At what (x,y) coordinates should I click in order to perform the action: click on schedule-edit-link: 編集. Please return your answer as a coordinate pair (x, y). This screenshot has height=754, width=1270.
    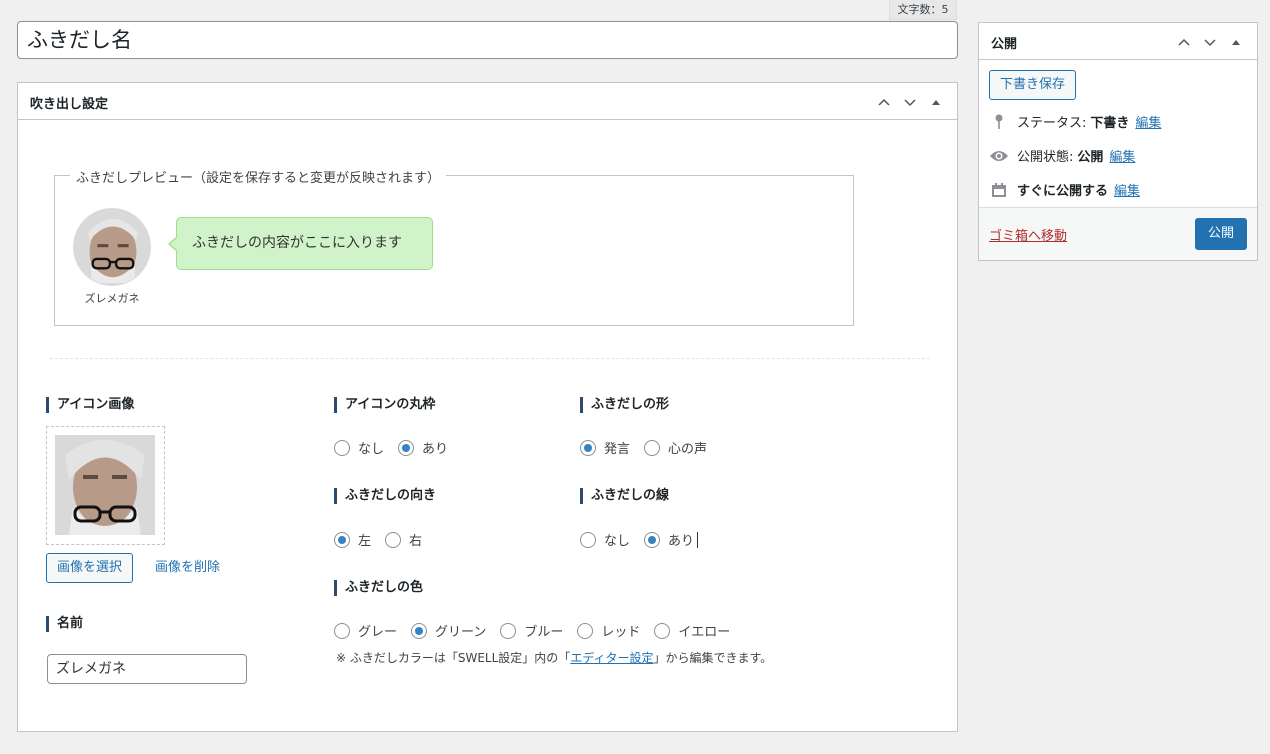
    Looking at the image, I should click on (1127, 189).